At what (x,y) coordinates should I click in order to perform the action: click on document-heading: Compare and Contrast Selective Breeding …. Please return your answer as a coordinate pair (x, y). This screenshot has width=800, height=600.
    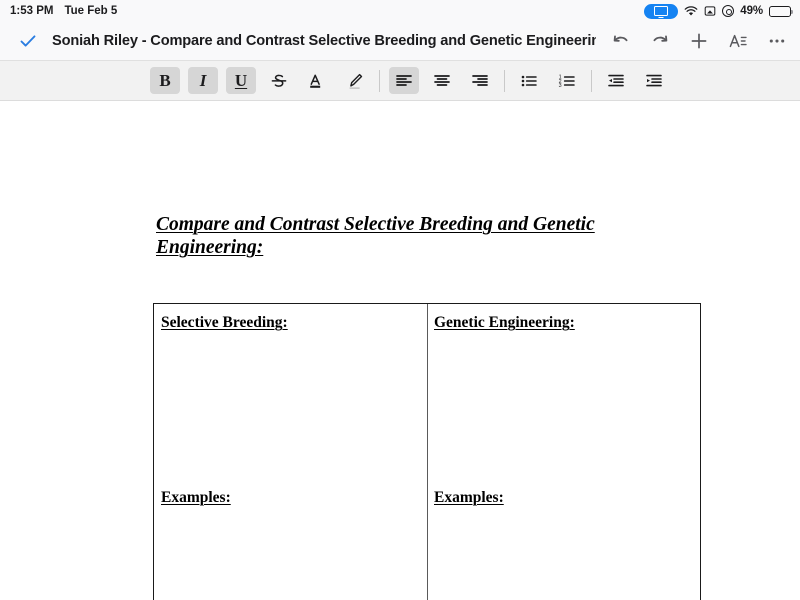
    Looking at the image, I should click on (395, 236).